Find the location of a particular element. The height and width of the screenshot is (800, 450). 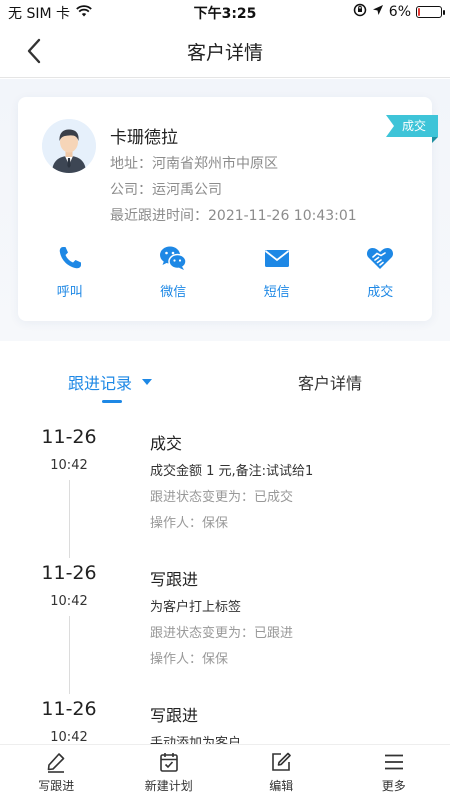

phone-icon is located at coordinates (70, 258).